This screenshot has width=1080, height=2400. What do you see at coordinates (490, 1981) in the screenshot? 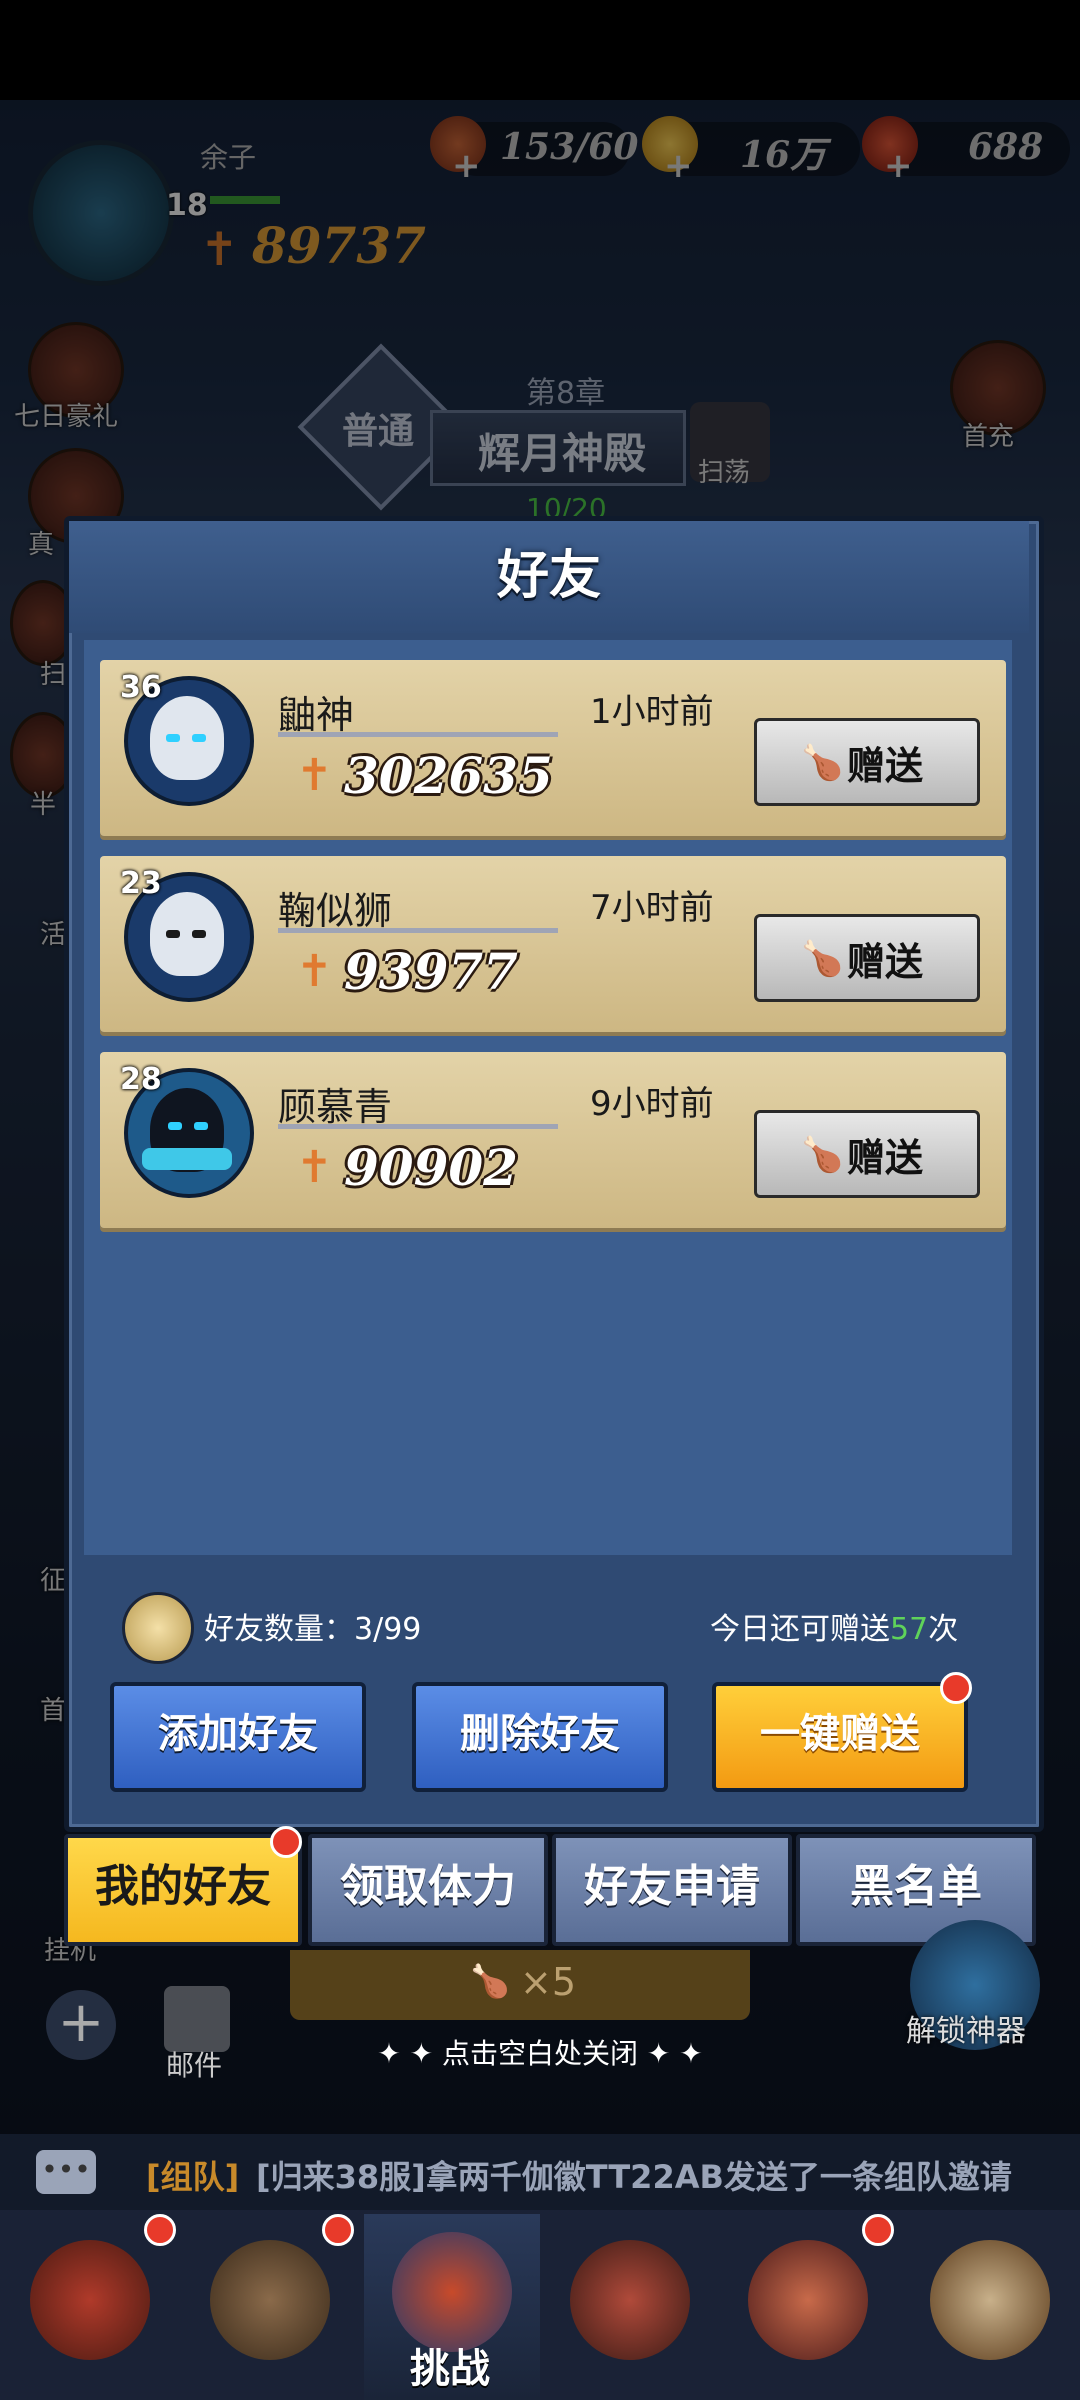
I see `stamina-cost-icon: 🍗` at bounding box center [490, 1981].